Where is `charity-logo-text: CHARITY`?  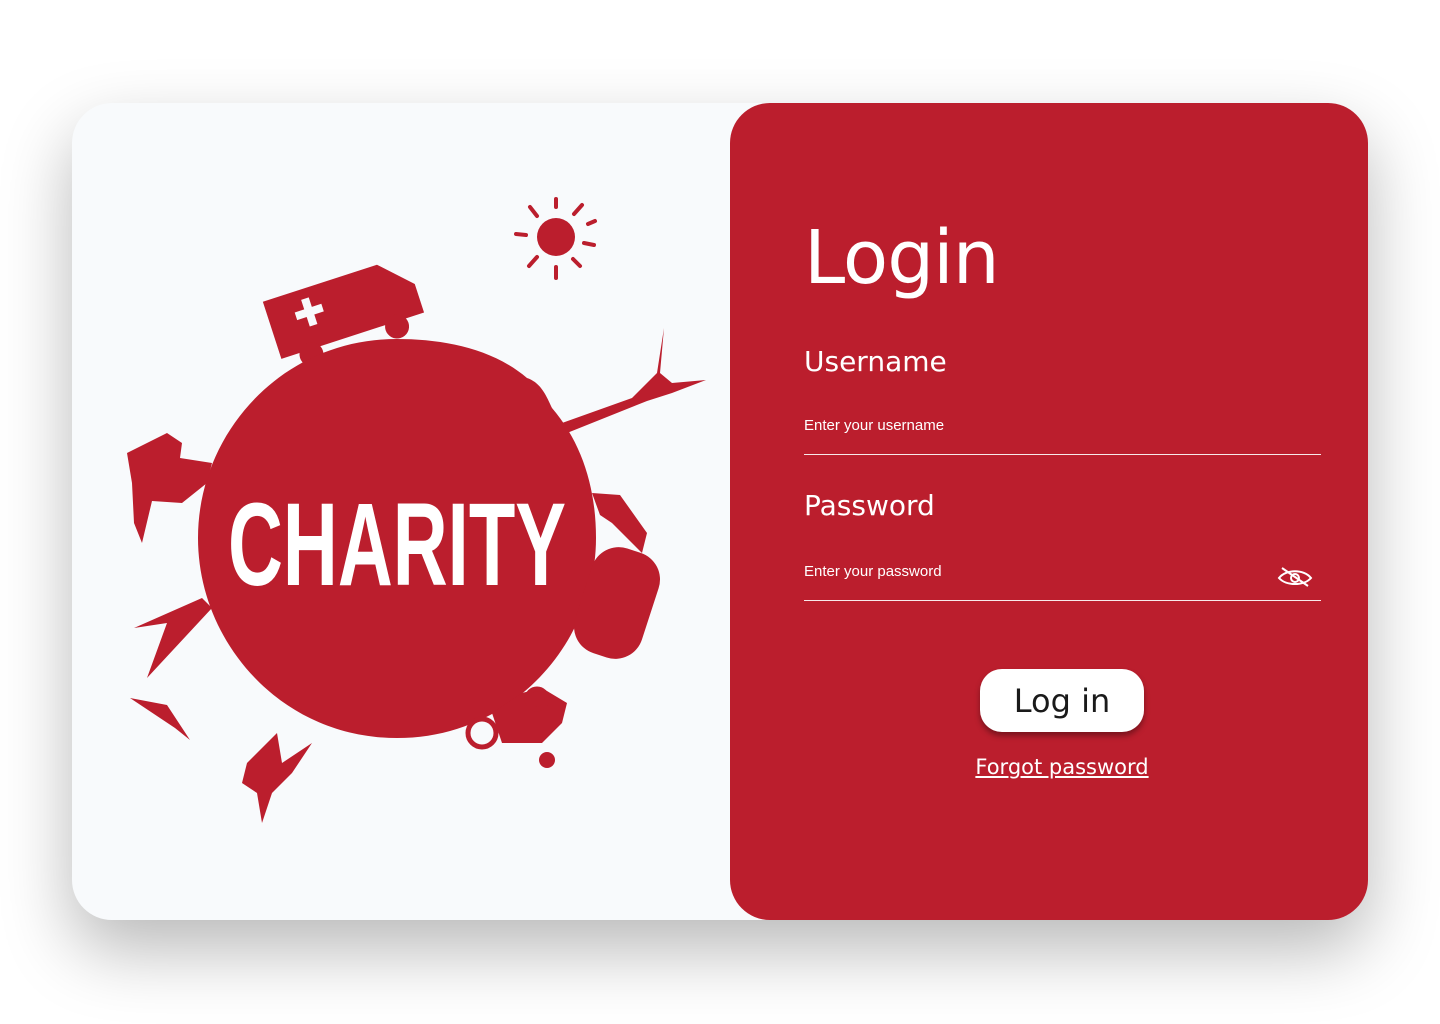
charity-logo-text: CHARITY is located at coordinates (397, 545).